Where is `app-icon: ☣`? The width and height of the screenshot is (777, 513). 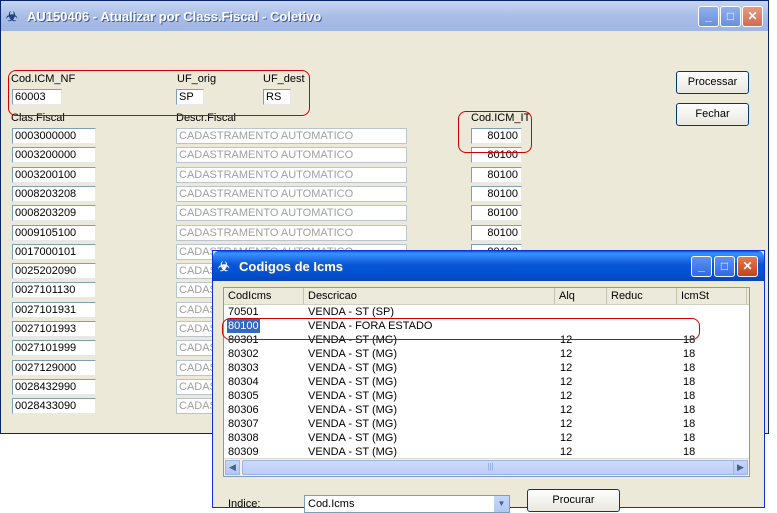
app-icon: ☣ is located at coordinates (12, 16).